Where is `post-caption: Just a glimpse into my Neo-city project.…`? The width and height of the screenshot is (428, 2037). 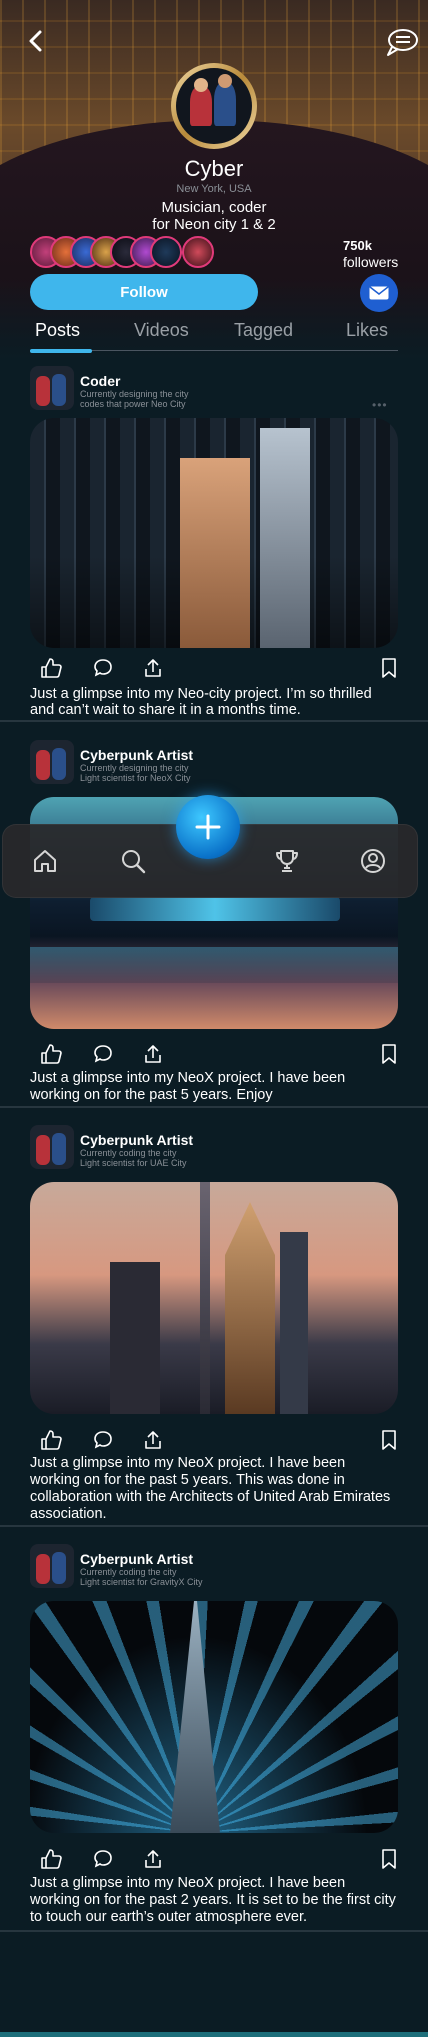 post-caption: Just a glimpse into my Neo-city project.… is located at coordinates (201, 694).